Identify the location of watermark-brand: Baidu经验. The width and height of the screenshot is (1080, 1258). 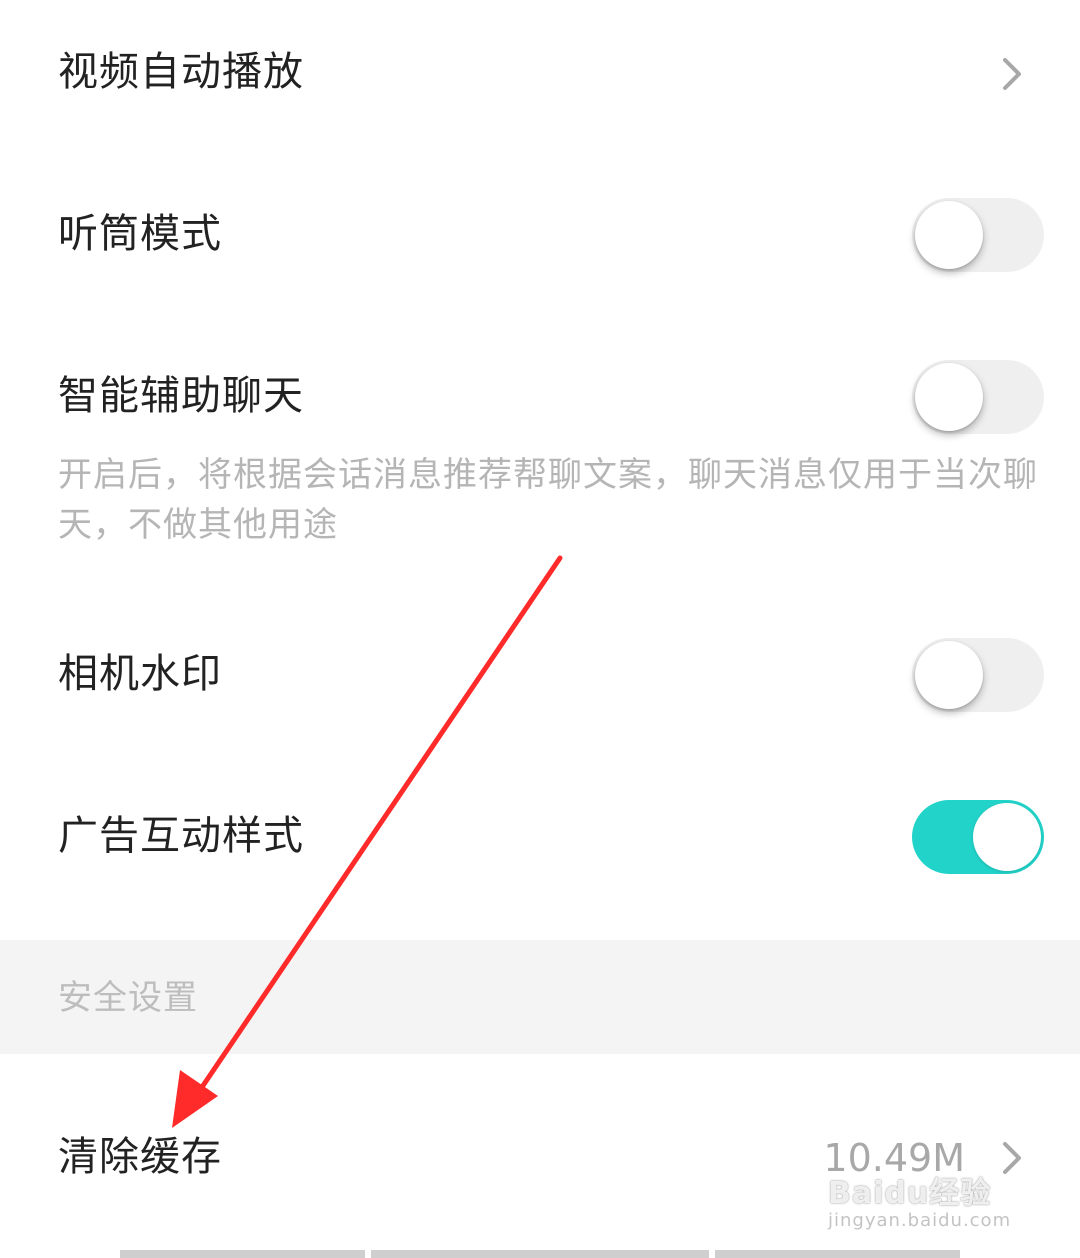
(910, 1193).